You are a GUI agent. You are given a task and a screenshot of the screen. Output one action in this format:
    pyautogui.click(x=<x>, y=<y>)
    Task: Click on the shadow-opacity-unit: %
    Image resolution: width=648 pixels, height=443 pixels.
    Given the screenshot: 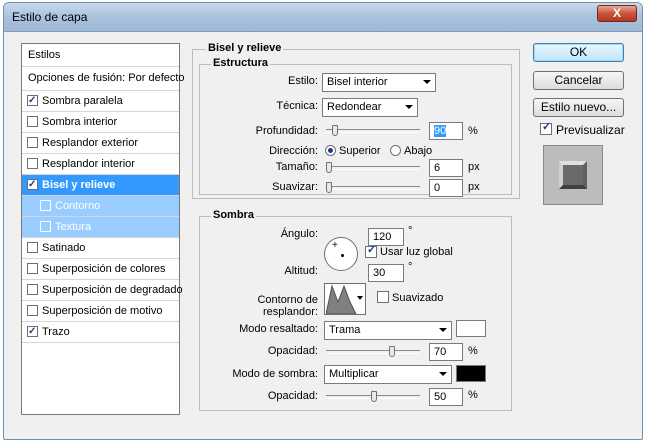 What is the action you would take?
    pyautogui.click(x=473, y=395)
    